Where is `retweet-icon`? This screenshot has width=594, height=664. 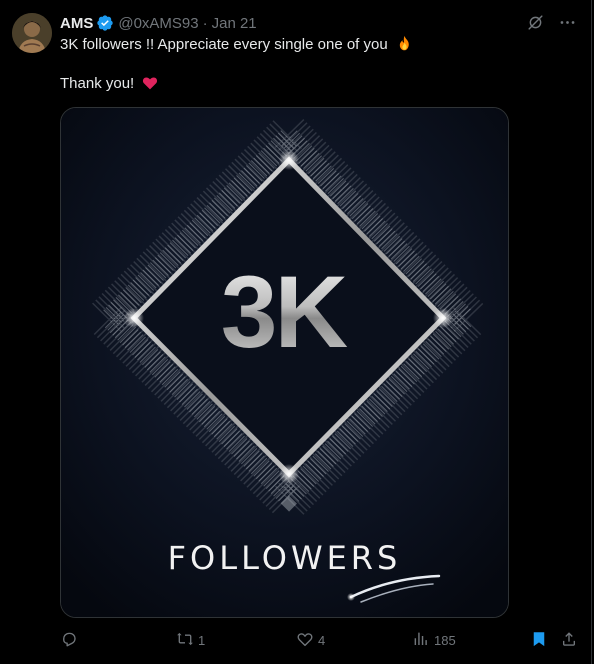
retweet-icon is located at coordinates (185, 640).